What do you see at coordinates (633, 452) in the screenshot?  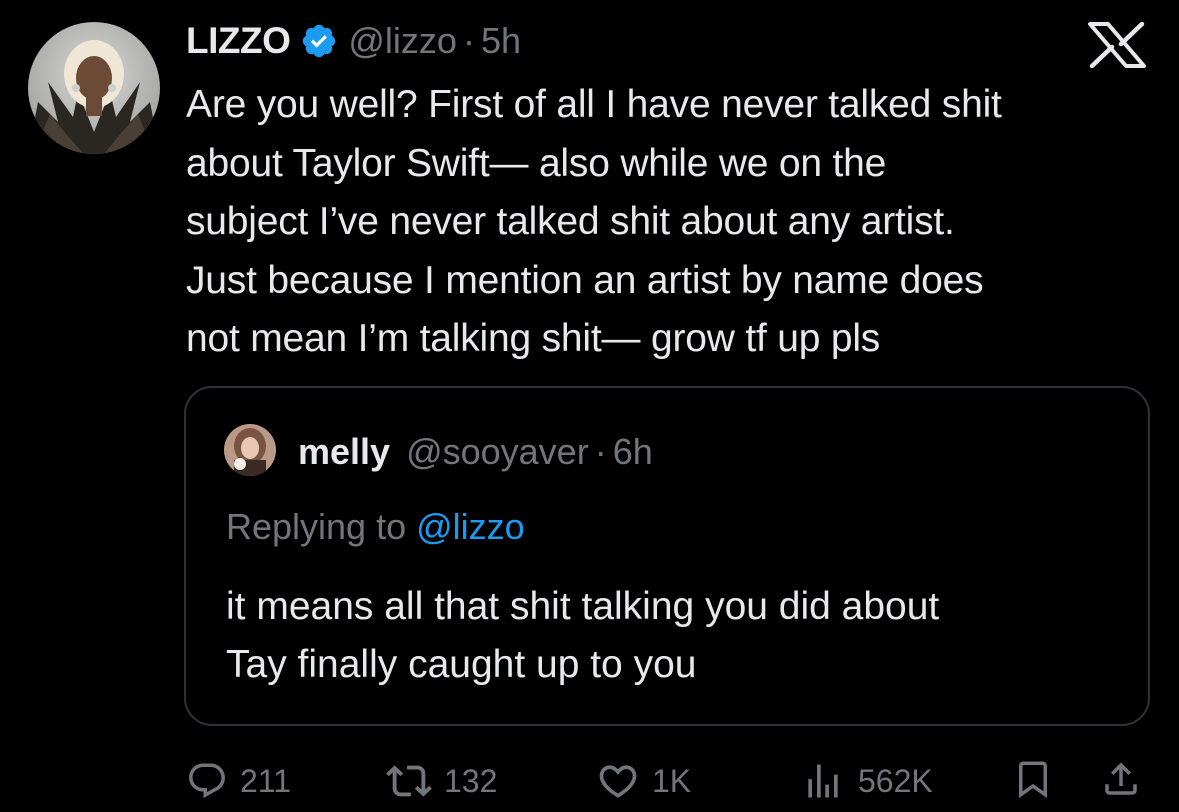 I see `quoted-tweet-time: 6h` at bounding box center [633, 452].